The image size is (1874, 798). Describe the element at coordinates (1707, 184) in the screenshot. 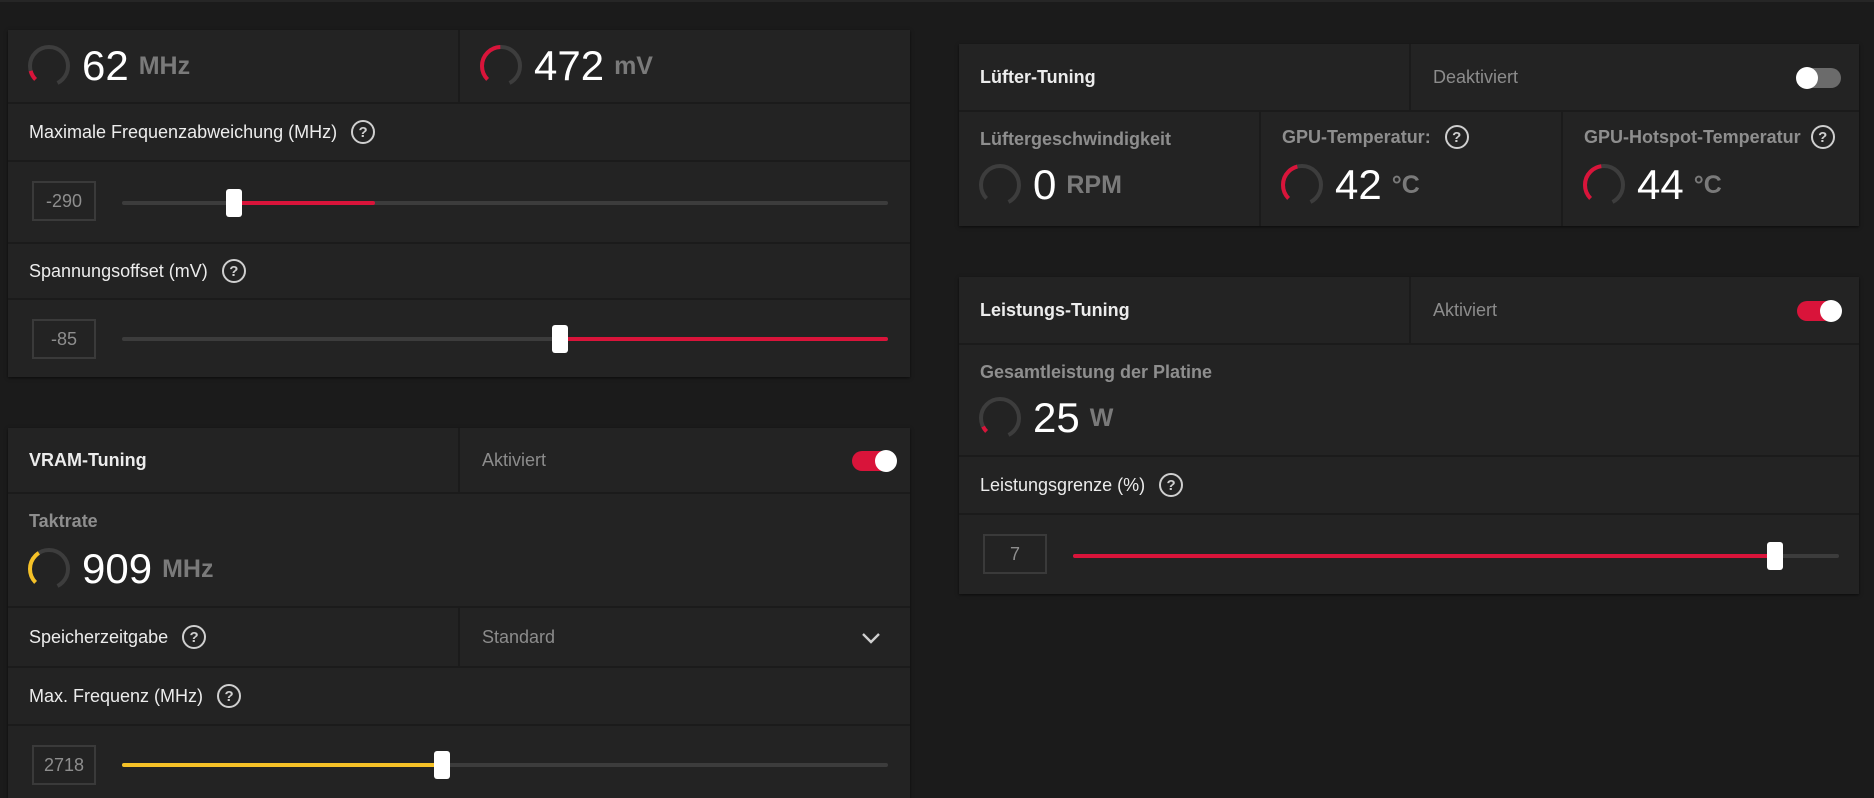

I see `gpu-hotspot-unit: °C` at that location.